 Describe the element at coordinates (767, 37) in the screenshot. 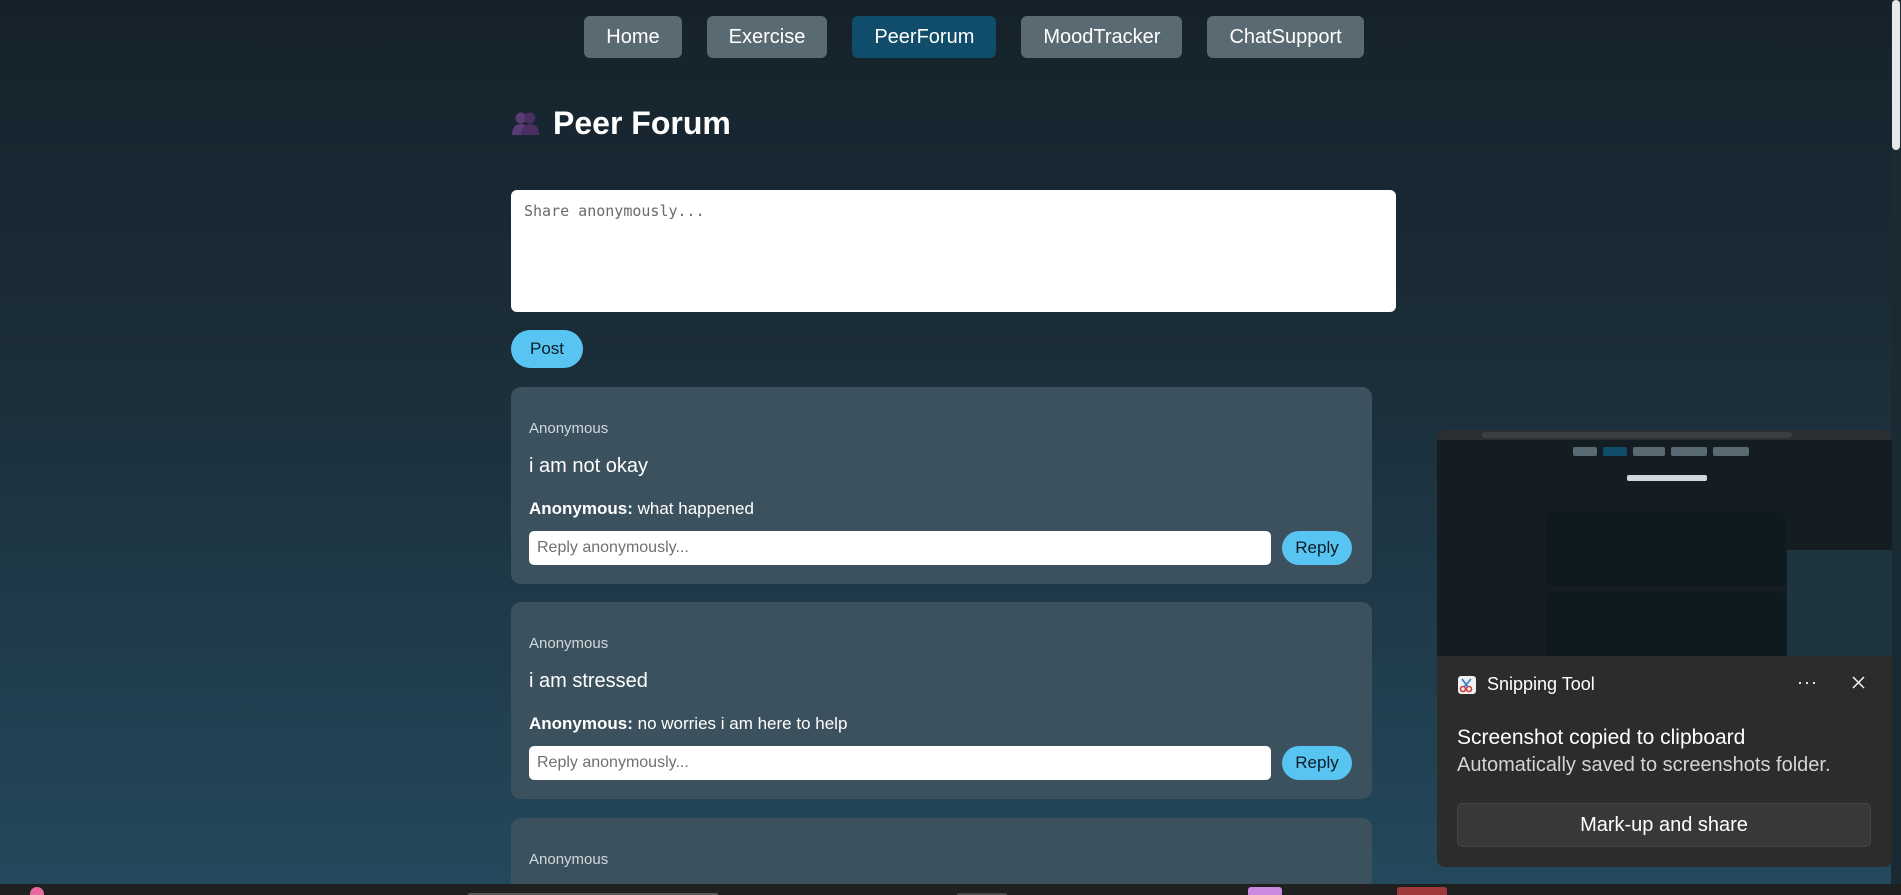

I see `nav-exercise-button: Exercise` at that location.